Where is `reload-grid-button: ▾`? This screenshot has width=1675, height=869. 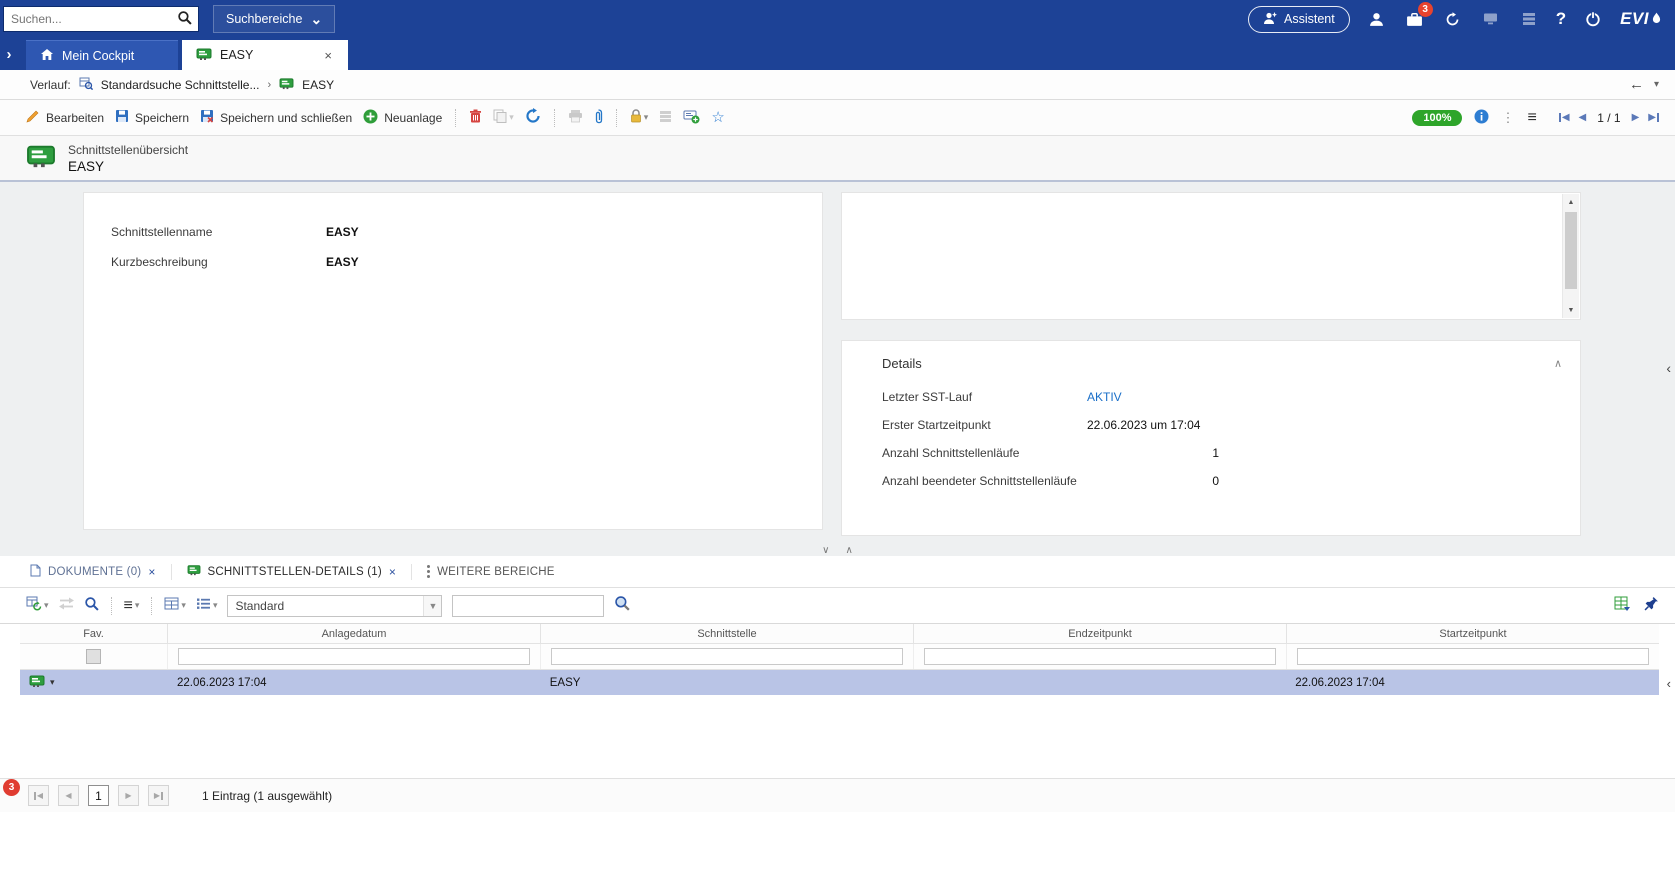 reload-grid-button: ▾ is located at coordinates (37, 606).